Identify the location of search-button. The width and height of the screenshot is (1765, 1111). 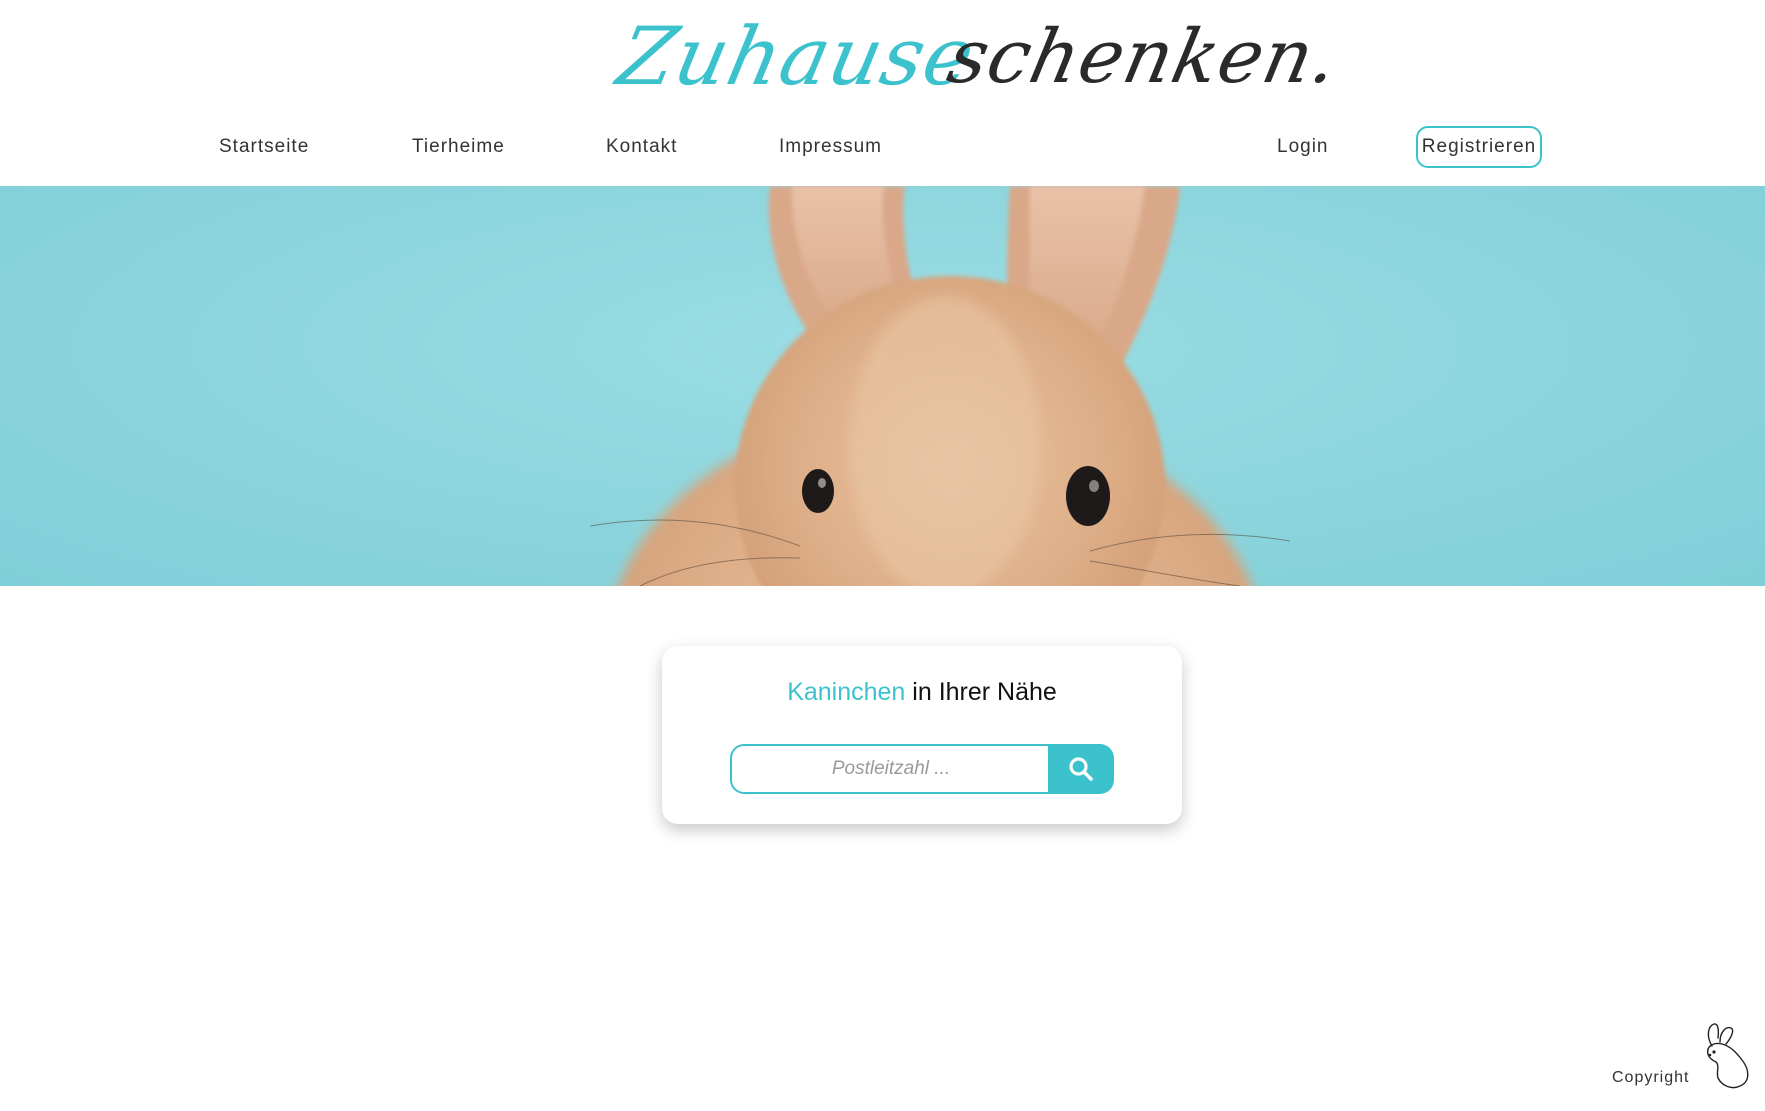
(1081, 769).